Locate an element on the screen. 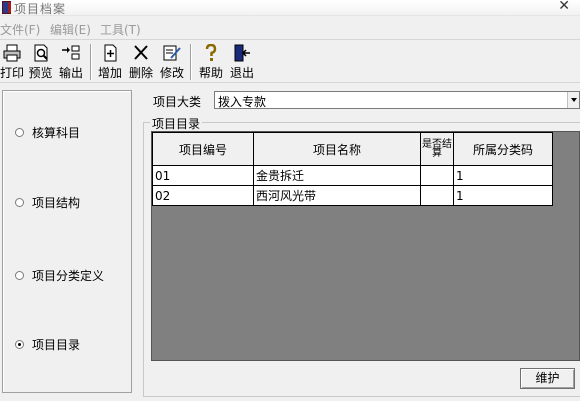 This screenshot has width=580, height=401. export-button: 输出 is located at coordinates (71, 62).